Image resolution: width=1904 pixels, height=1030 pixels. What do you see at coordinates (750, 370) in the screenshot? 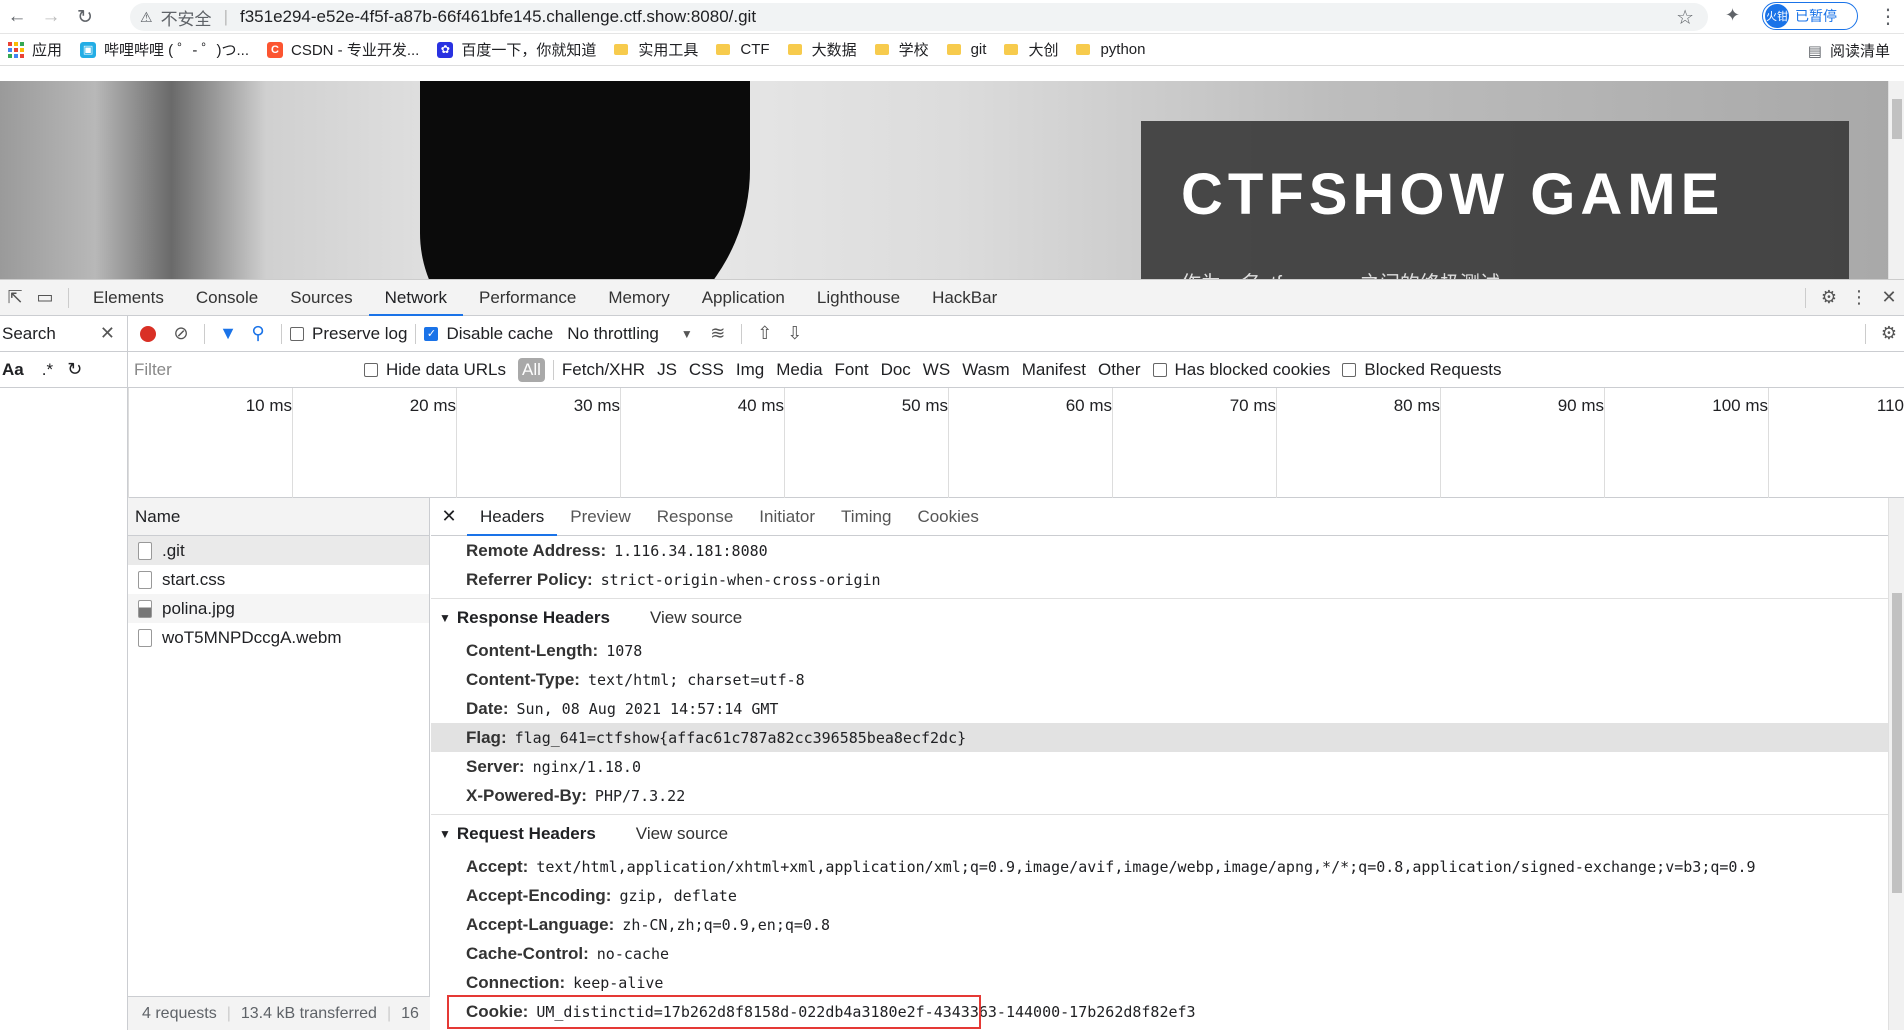
I see `filter-img: Img` at bounding box center [750, 370].